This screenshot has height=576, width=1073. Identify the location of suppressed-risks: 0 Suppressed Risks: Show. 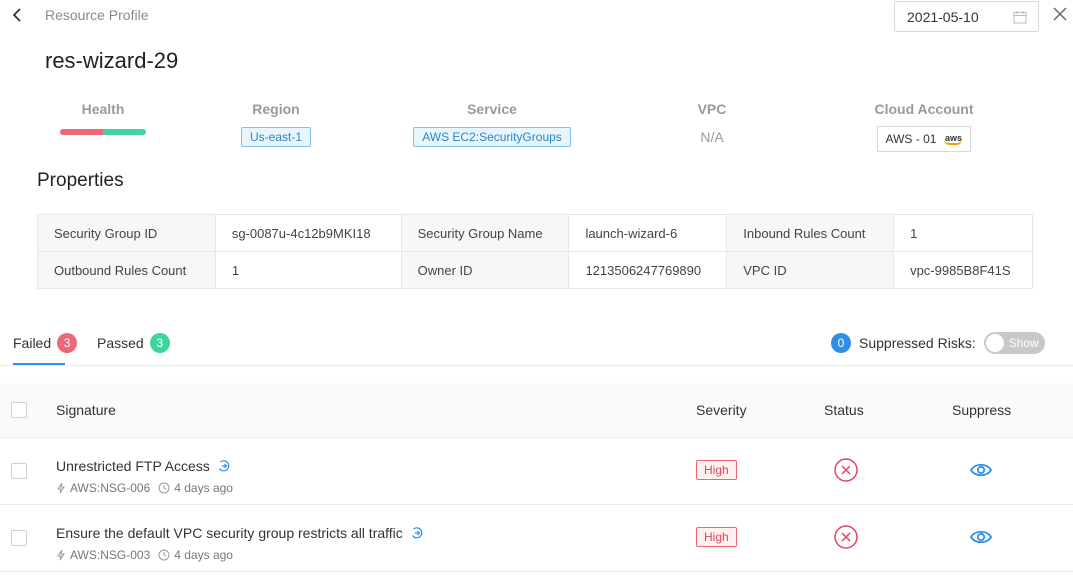
(938, 343).